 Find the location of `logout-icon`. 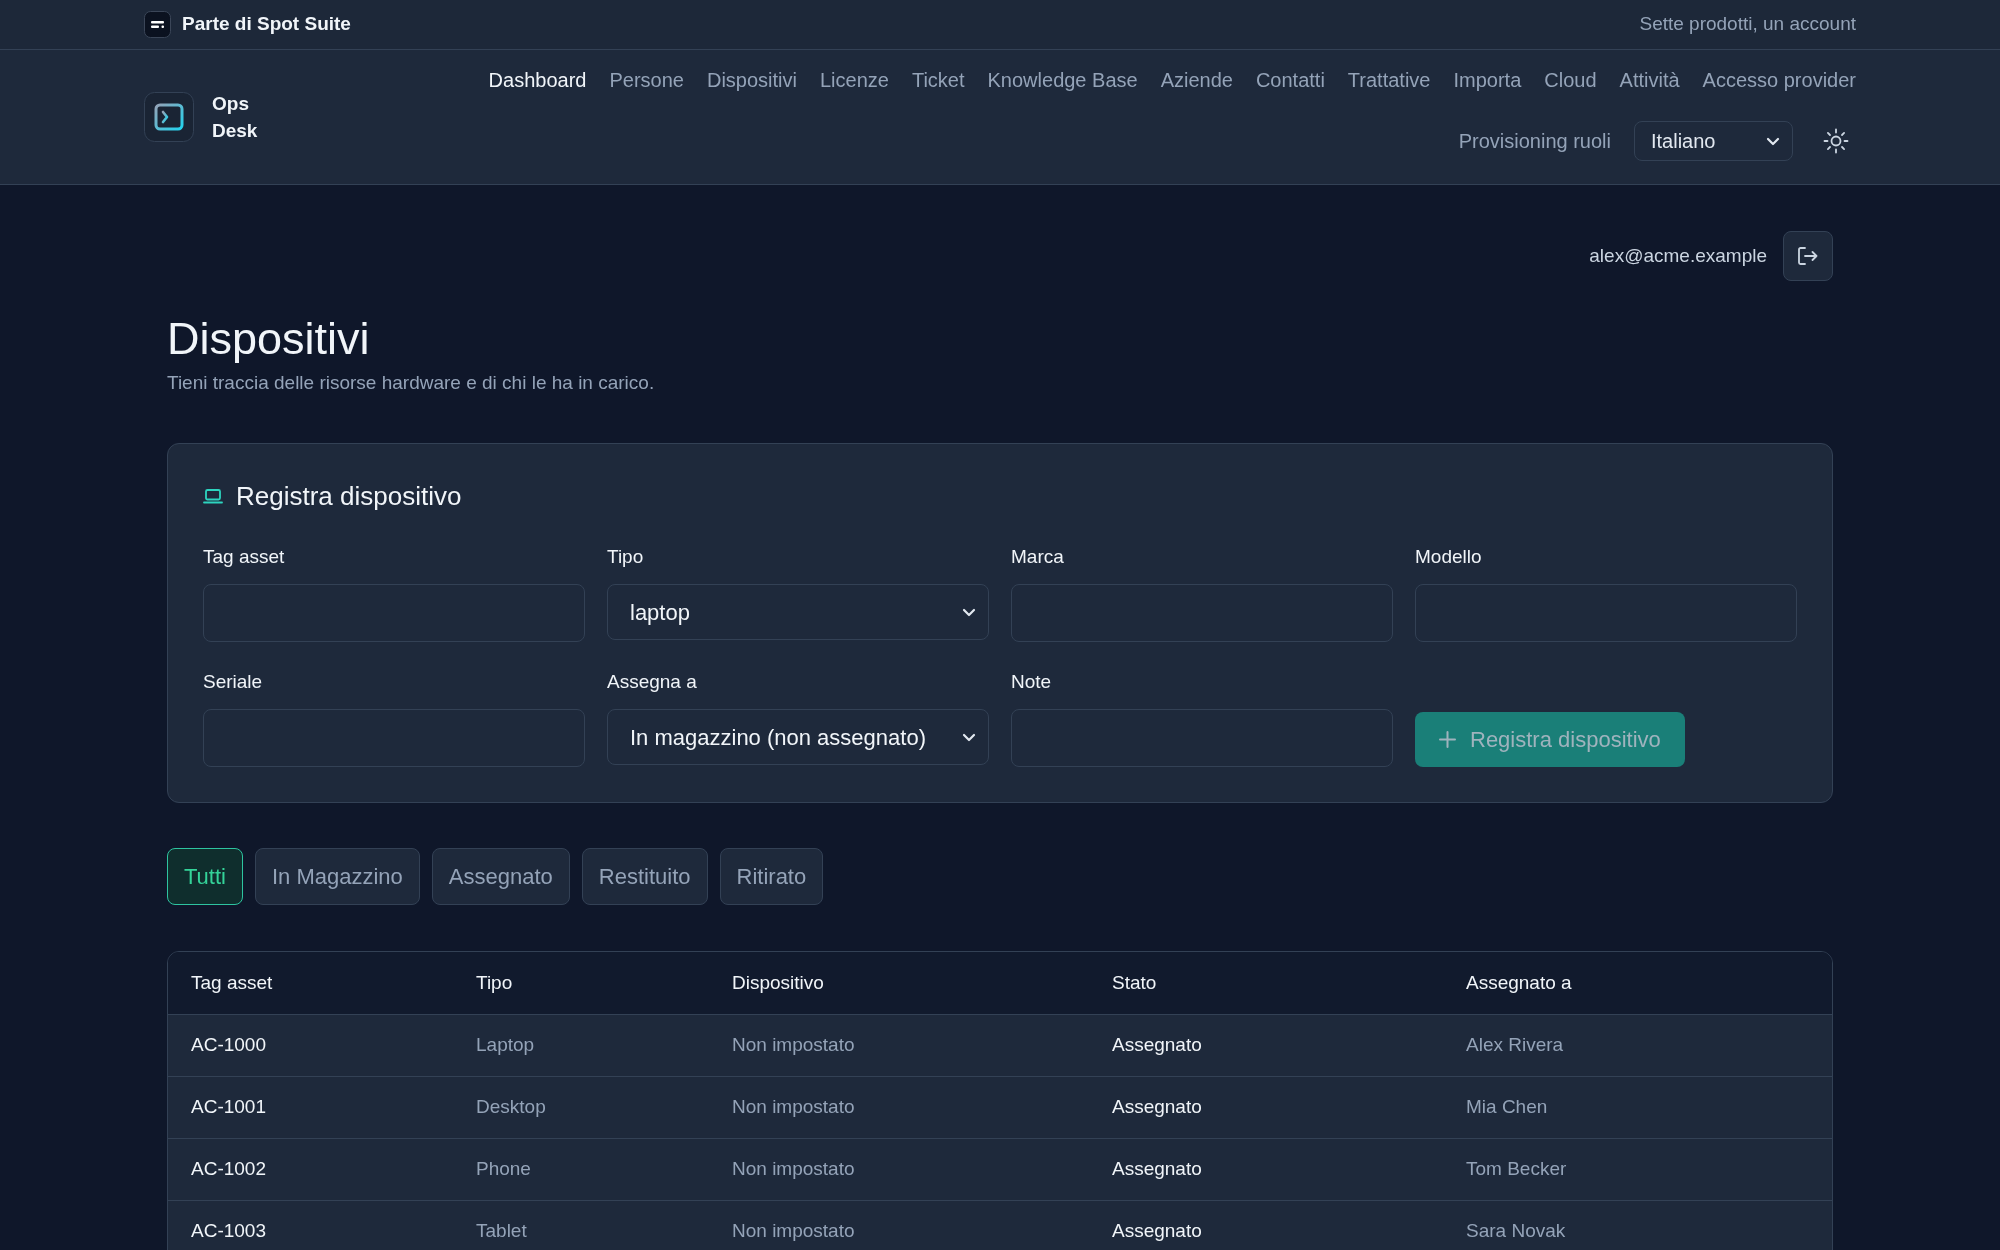

logout-icon is located at coordinates (1808, 256).